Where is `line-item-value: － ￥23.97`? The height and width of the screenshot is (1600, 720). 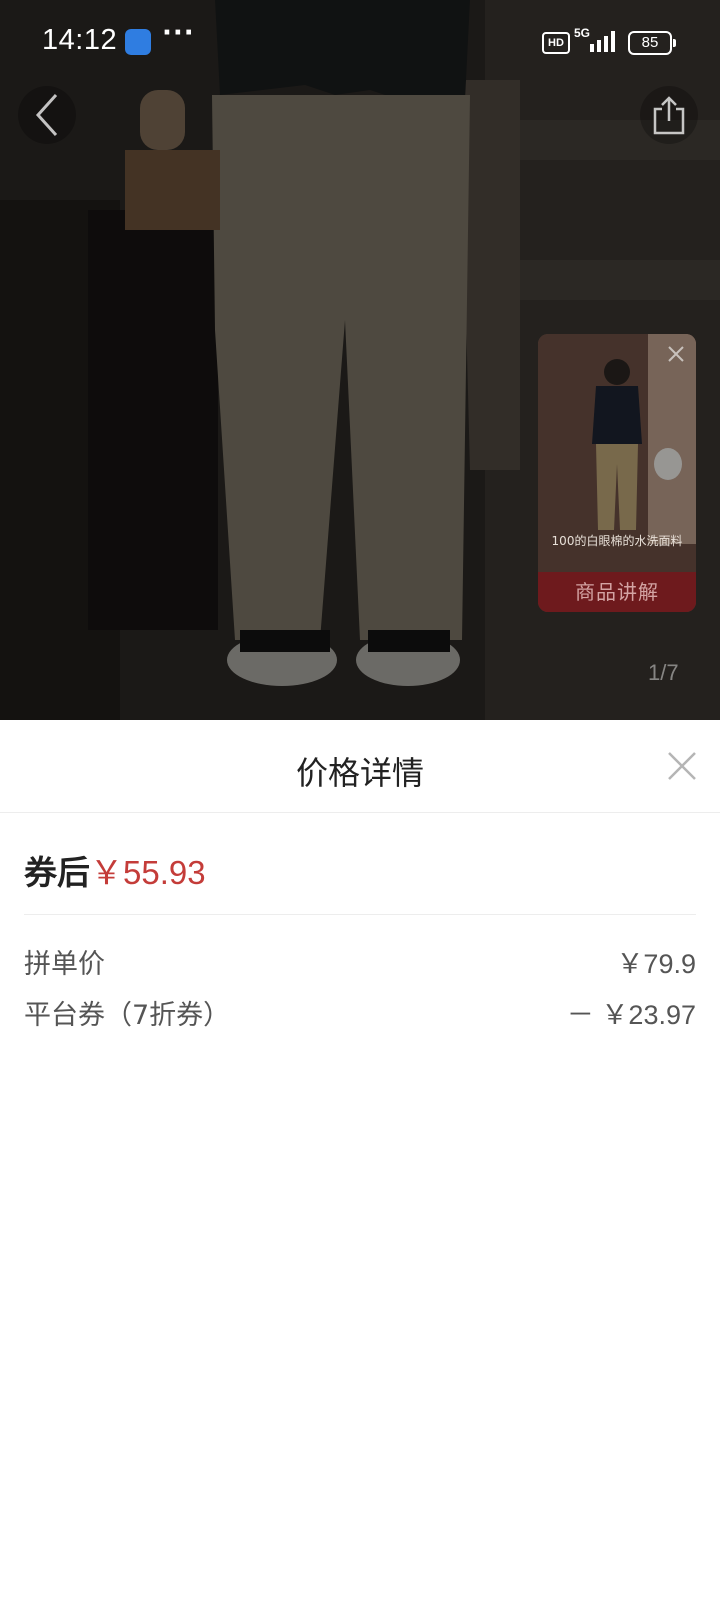
line-item-value: － ￥23.97 is located at coordinates (631, 1015).